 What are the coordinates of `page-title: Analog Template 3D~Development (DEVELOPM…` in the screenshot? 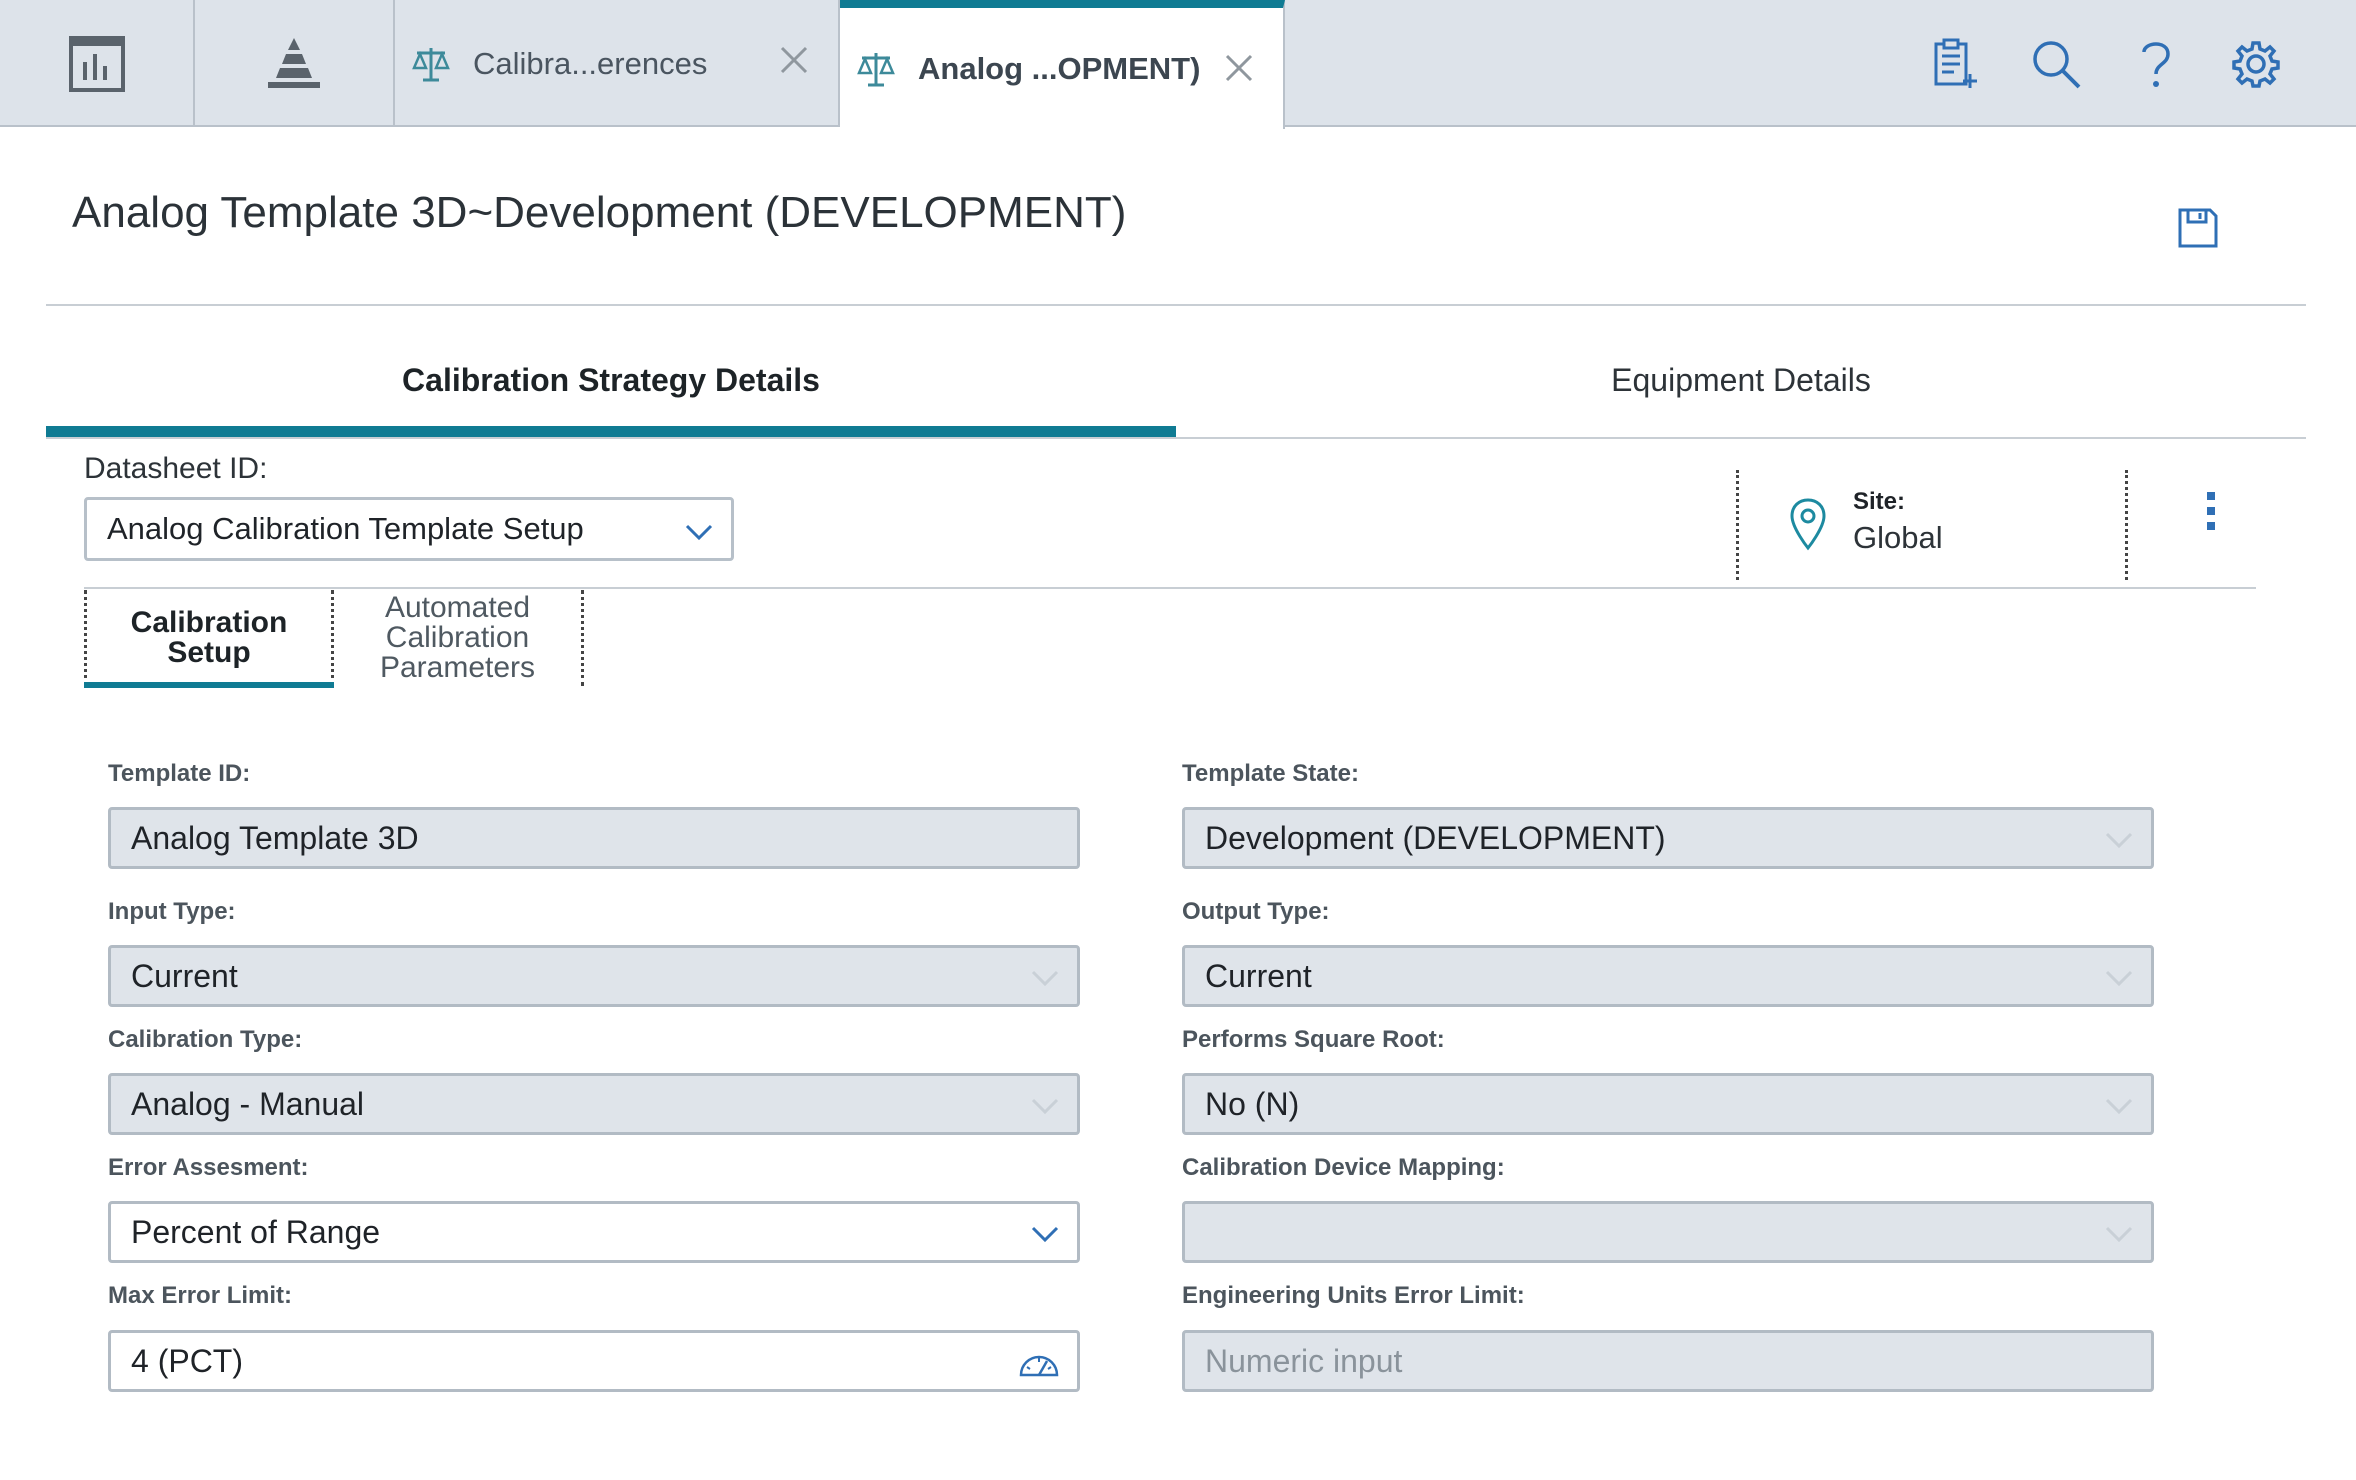 It's located at (599, 212).